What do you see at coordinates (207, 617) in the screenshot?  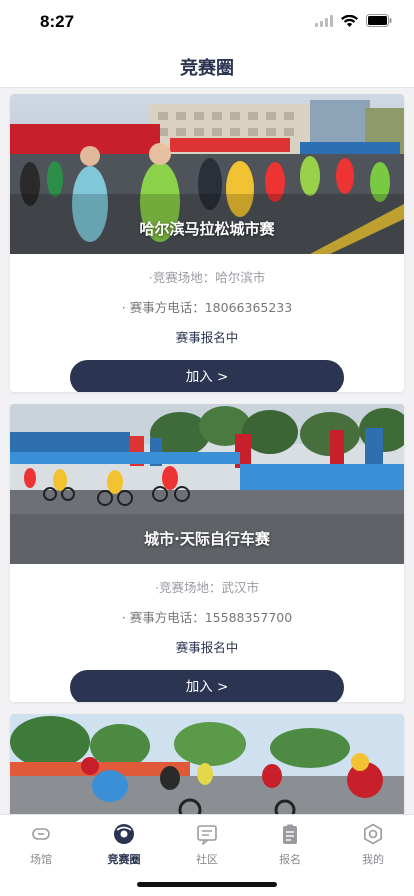 I see `phone-text: · 赛事方电话：15588357700` at bounding box center [207, 617].